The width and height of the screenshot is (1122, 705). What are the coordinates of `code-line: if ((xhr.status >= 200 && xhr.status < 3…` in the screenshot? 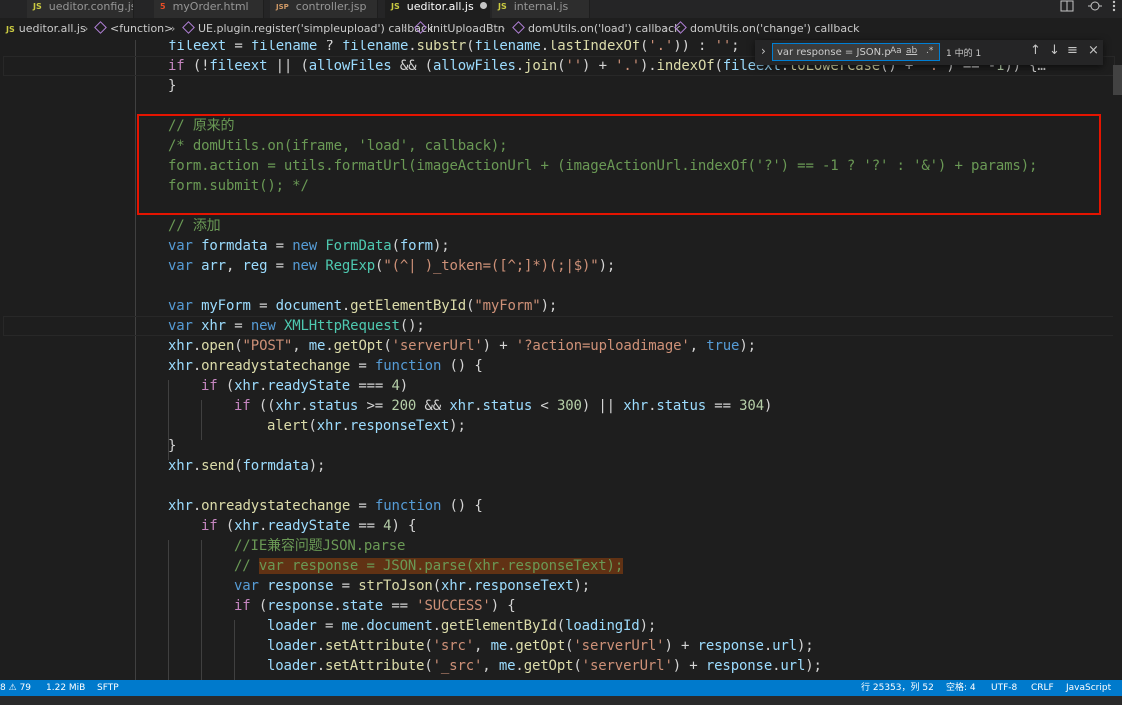 It's located at (503, 406).